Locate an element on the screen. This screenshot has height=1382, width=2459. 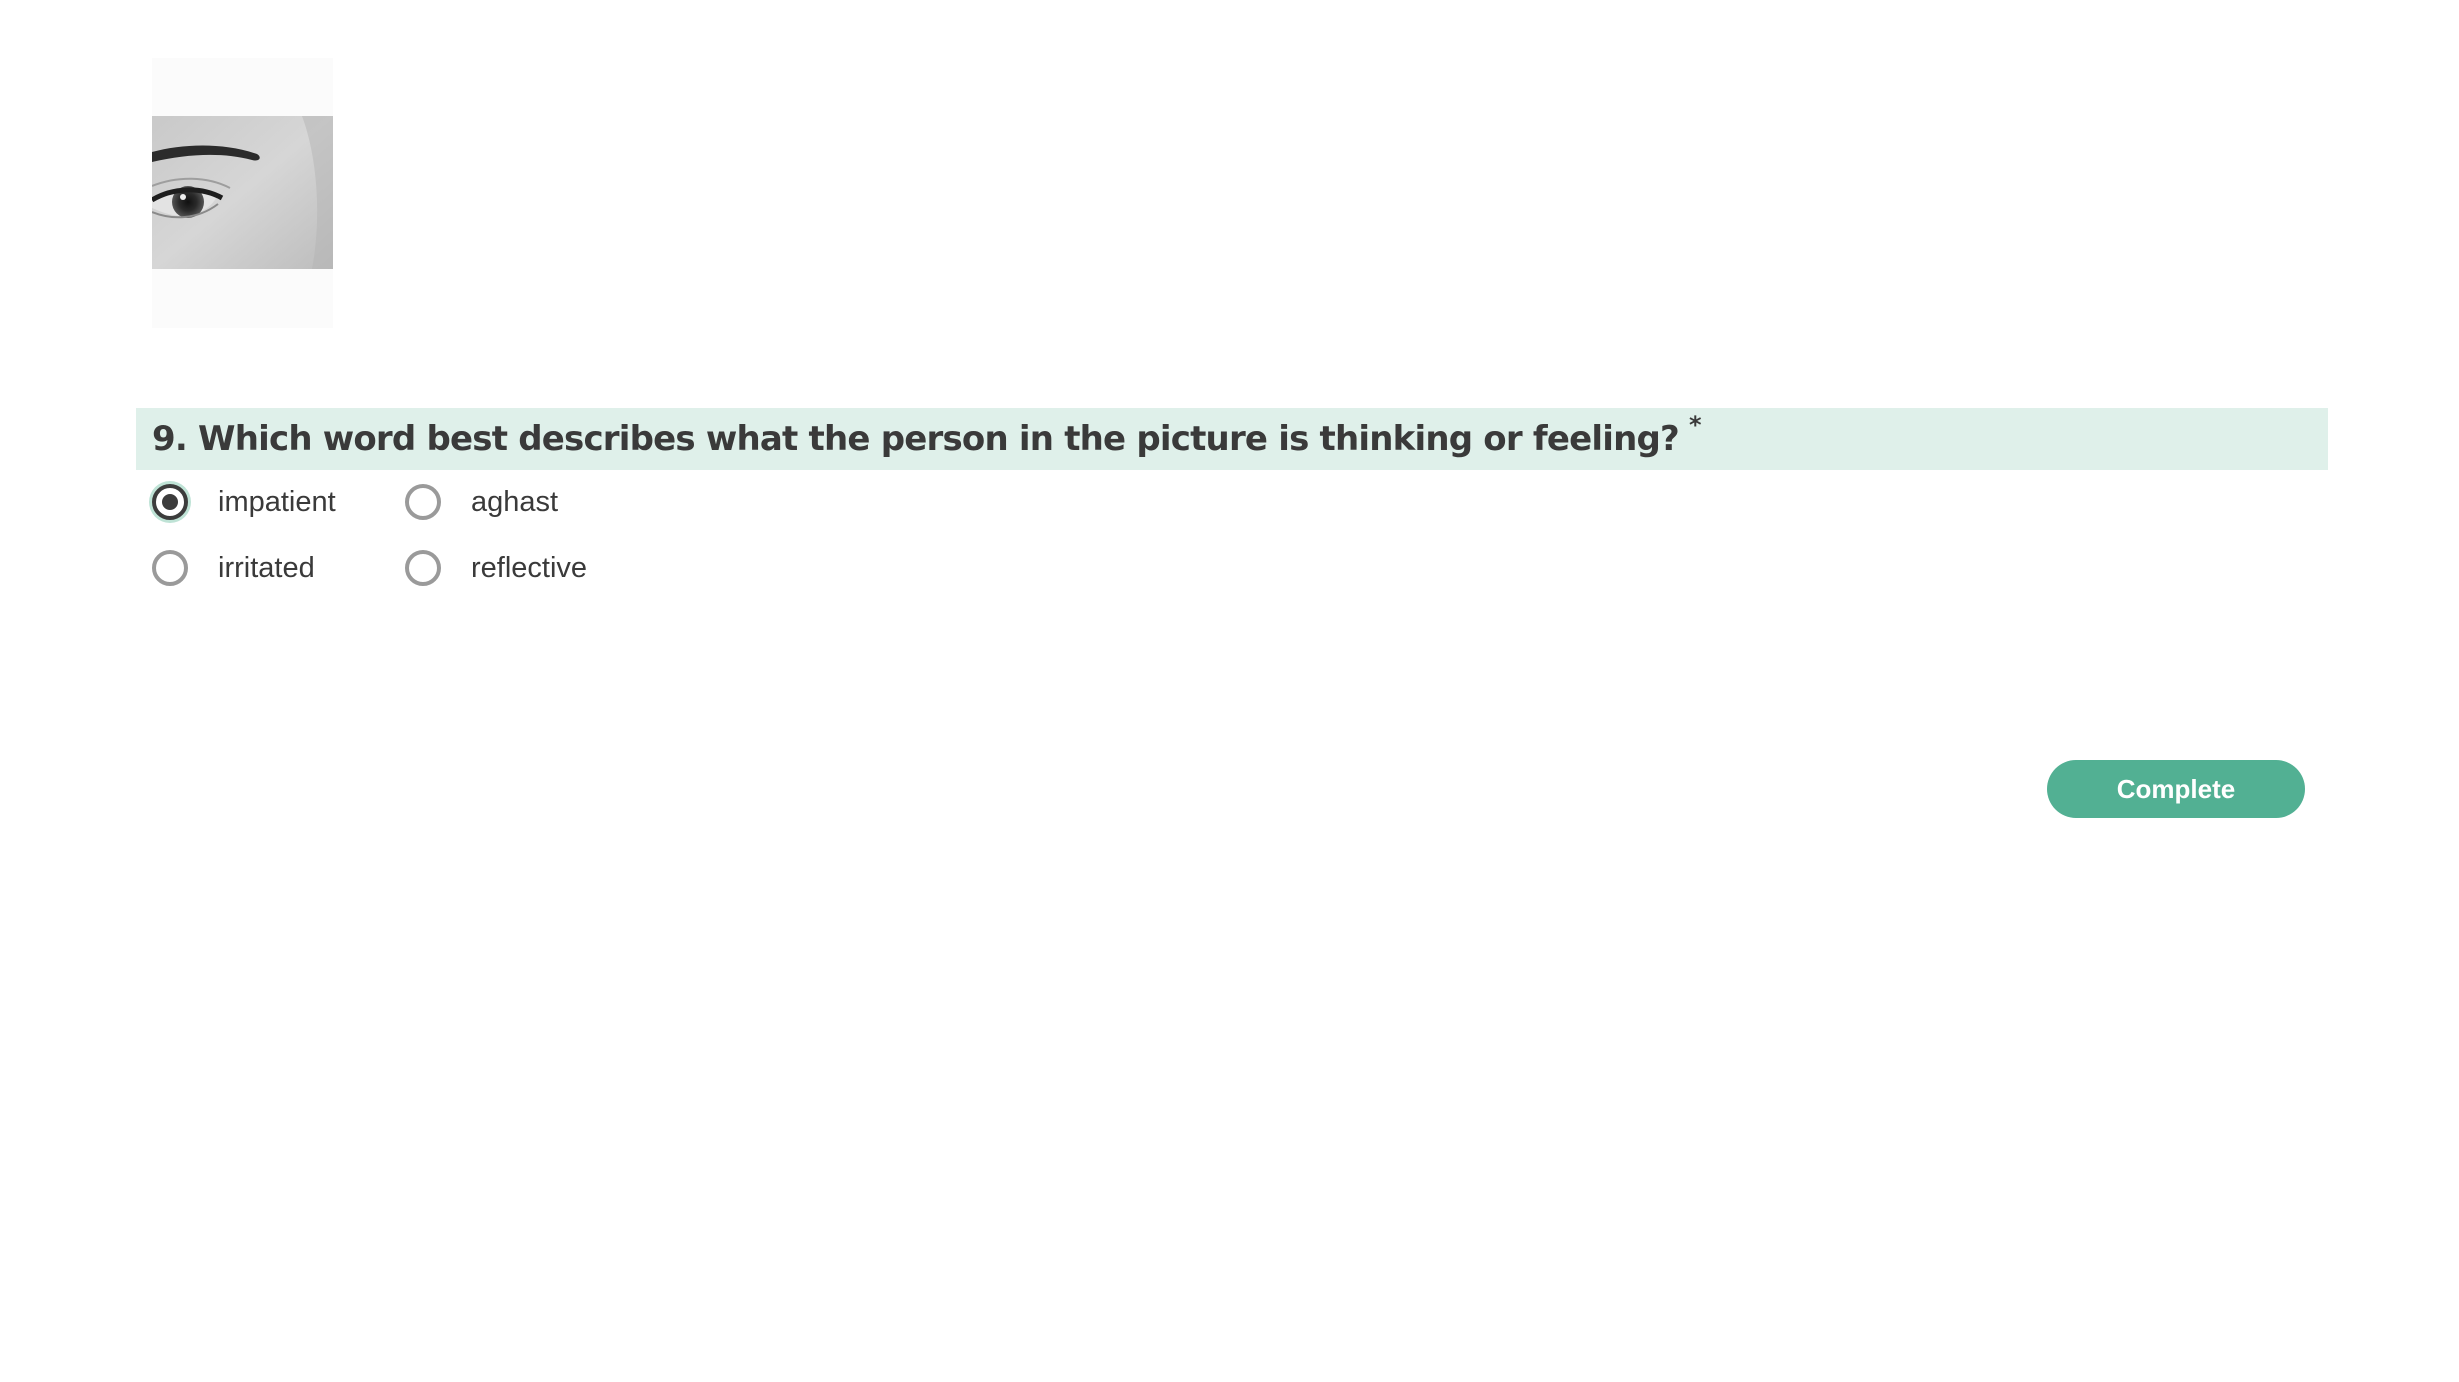
option-label: irritated is located at coordinates (266, 567).